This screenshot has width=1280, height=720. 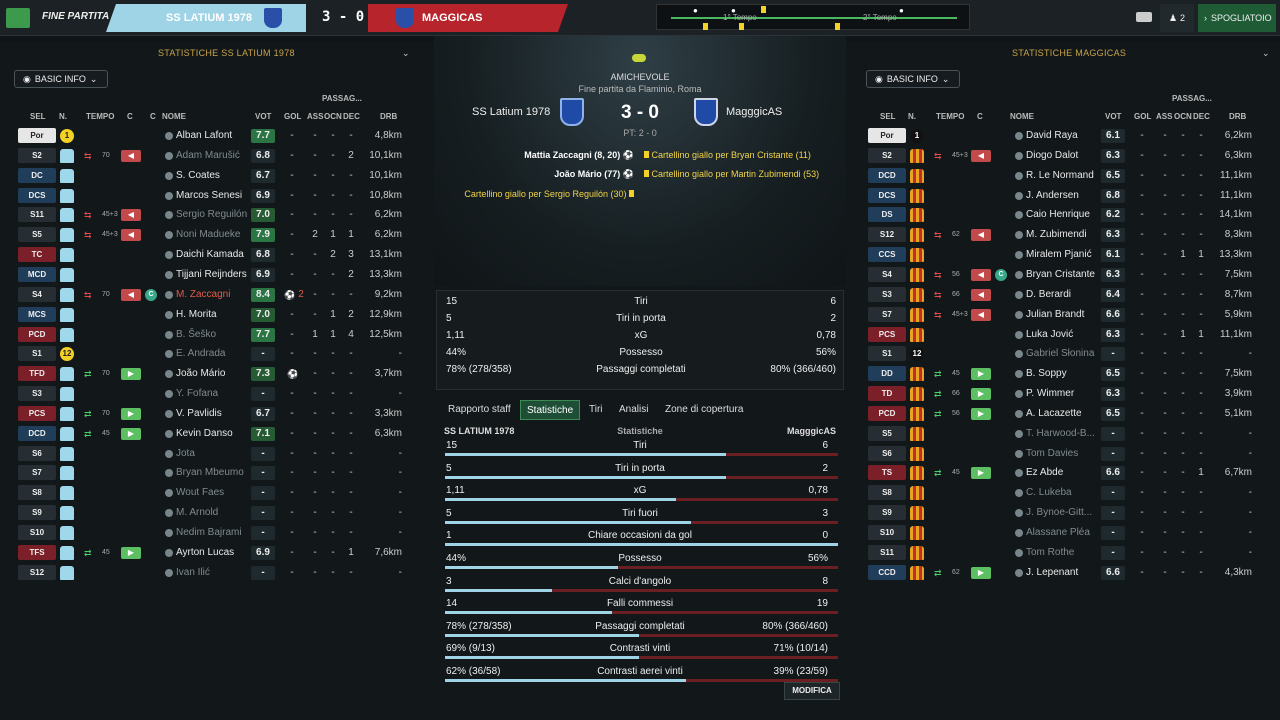 What do you see at coordinates (887, 513) in the screenshot?
I see `position-badge: S9` at bounding box center [887, 513].